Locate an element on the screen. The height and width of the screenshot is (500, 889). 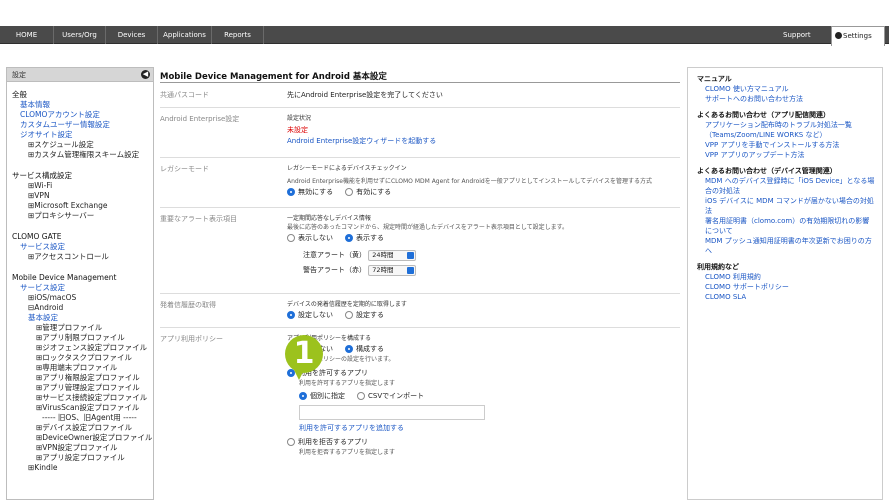
sidebar-item-proxy: ⊞プロキシサーバー is located at coordinates (80, 216).